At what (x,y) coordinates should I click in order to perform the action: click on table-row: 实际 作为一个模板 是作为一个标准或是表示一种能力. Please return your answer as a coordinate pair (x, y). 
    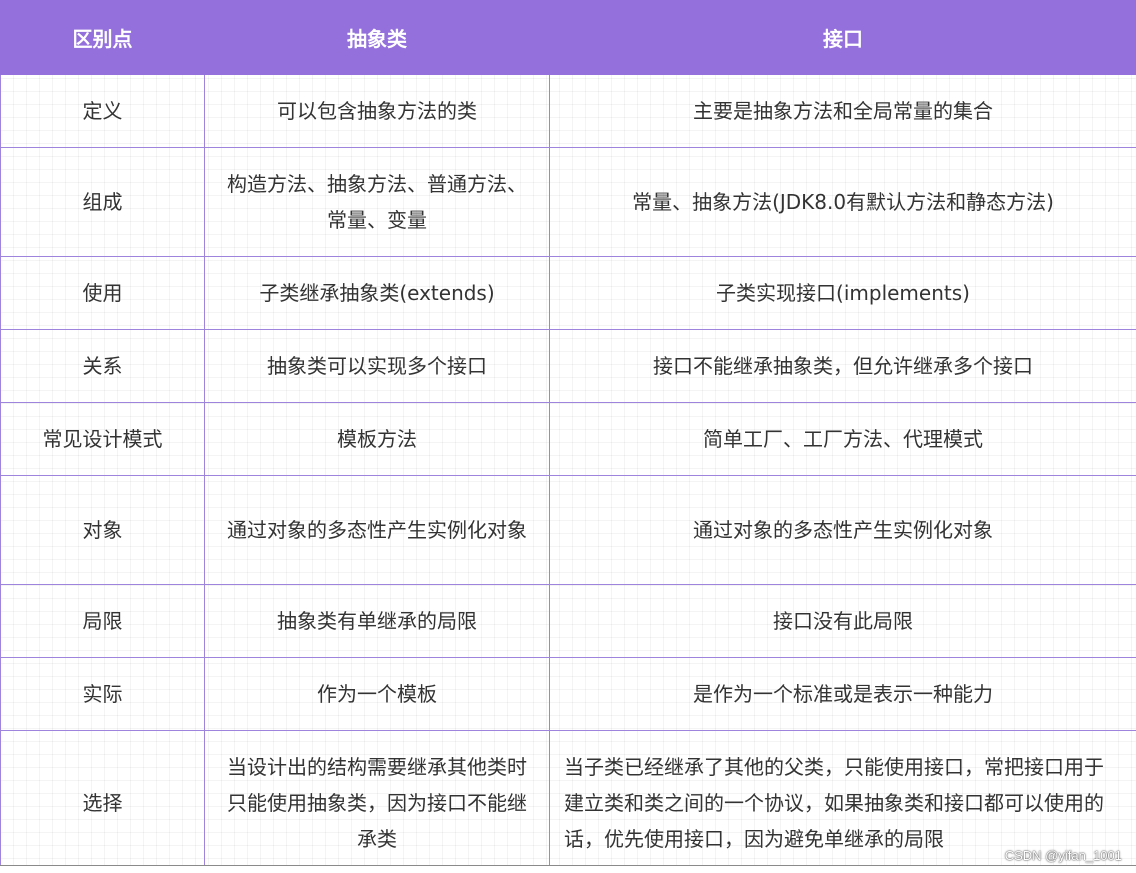
    Looking at the image, I should click on (568, 694).